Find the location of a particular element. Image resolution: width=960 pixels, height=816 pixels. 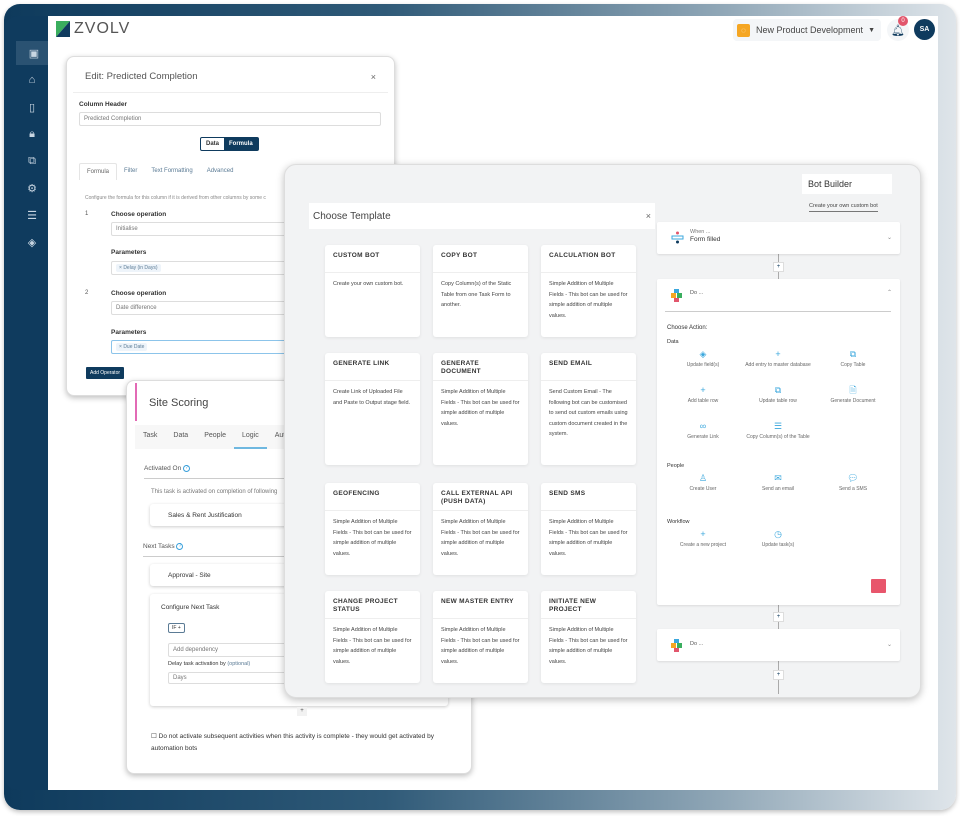

delay-label: Delay task activation by (optional) is located at coordinates (209, 664).